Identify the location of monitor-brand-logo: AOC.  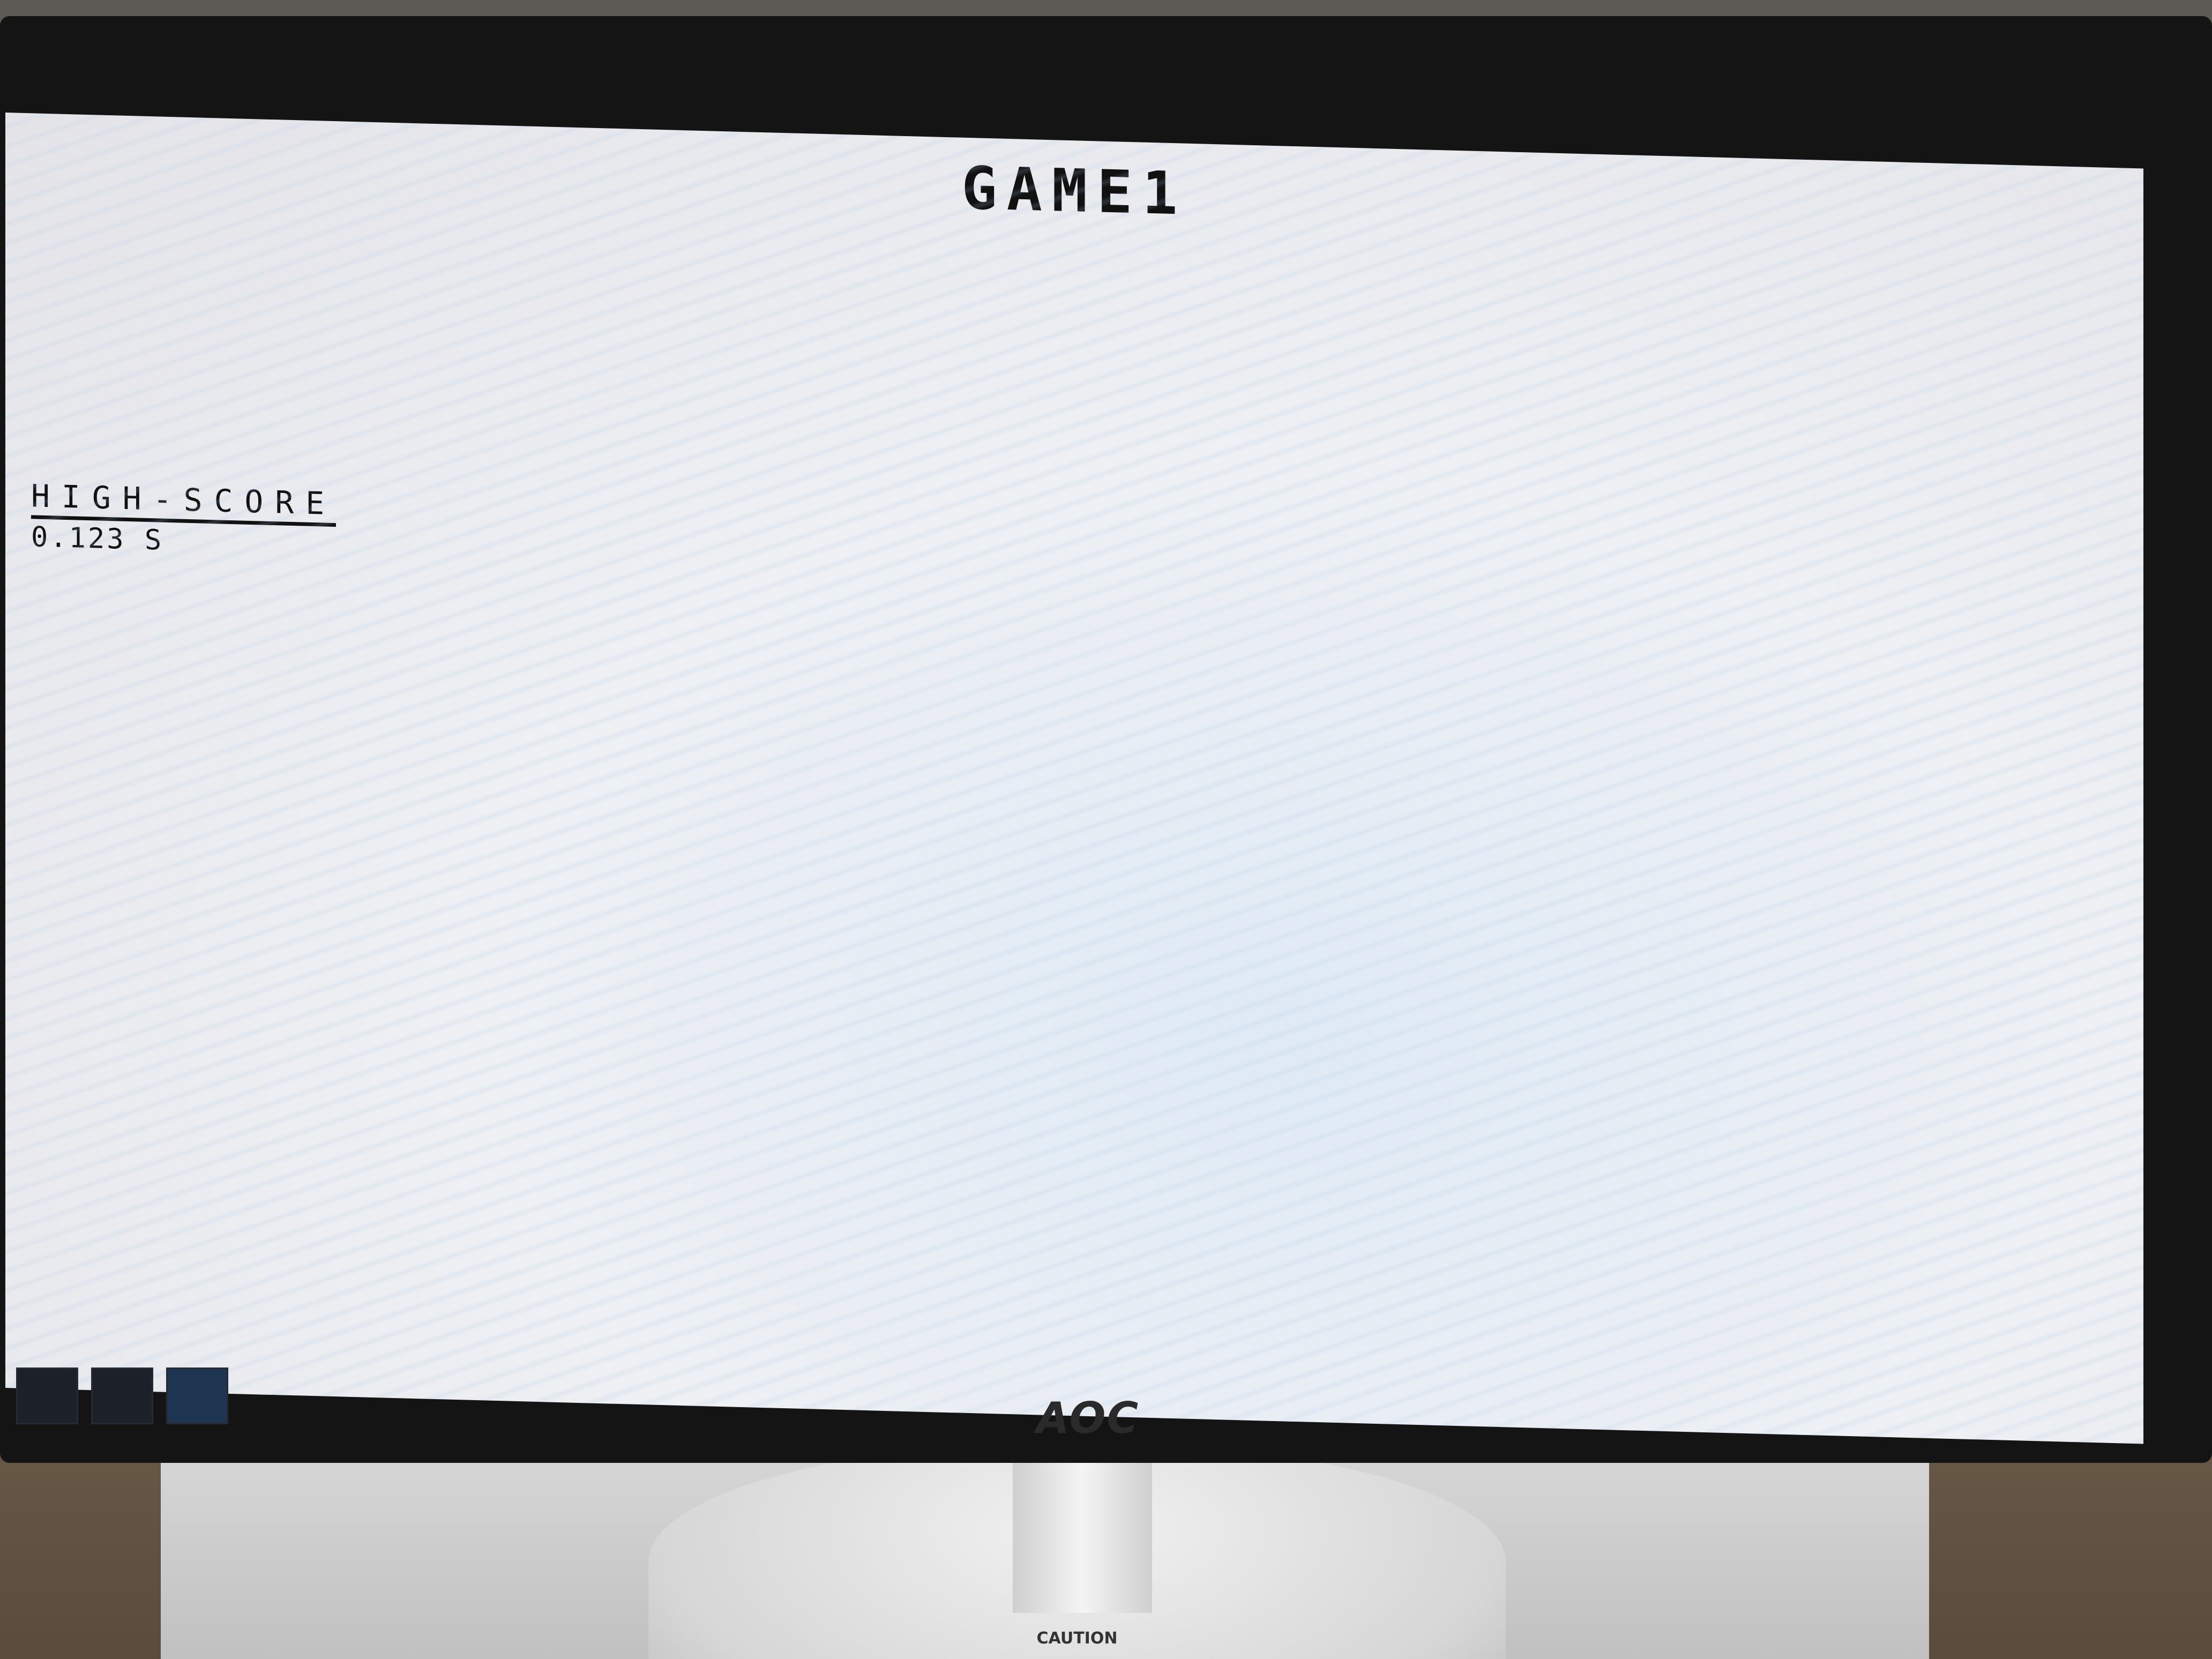
(1088, 1418).